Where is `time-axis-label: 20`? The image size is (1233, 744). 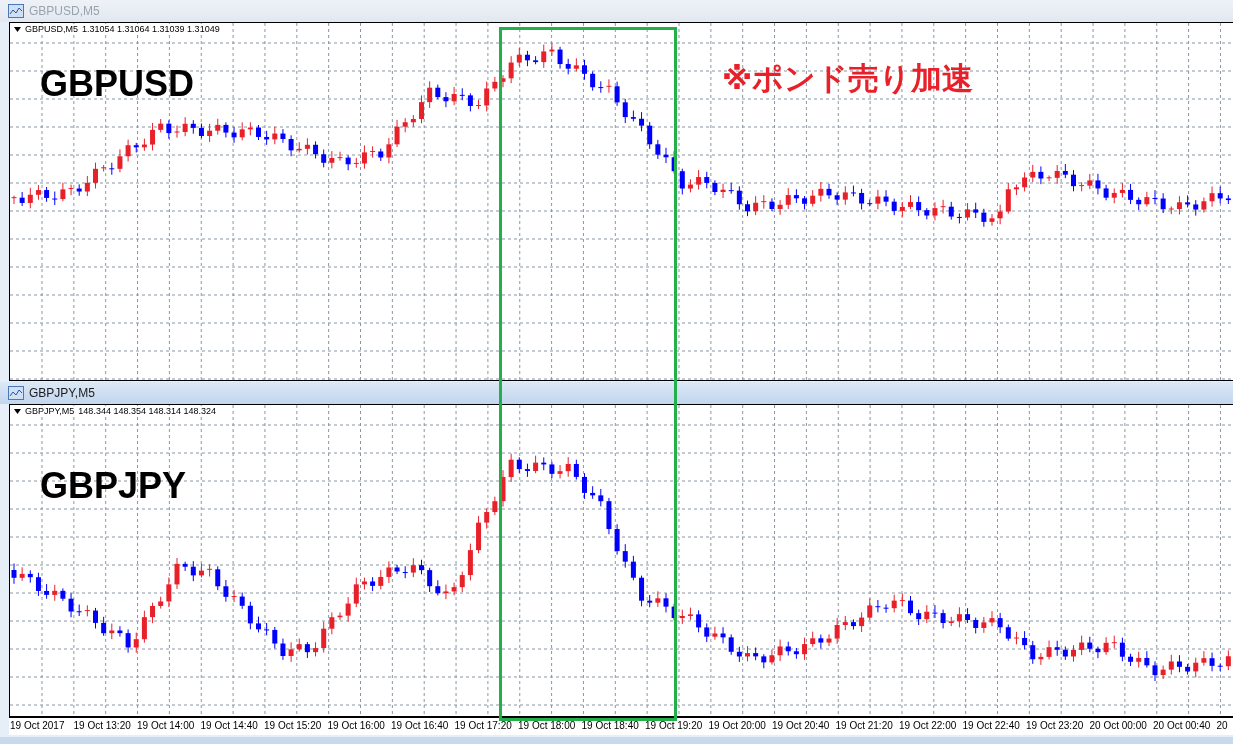
time-axis-label: 20 is located at coordinates (1222, 726).